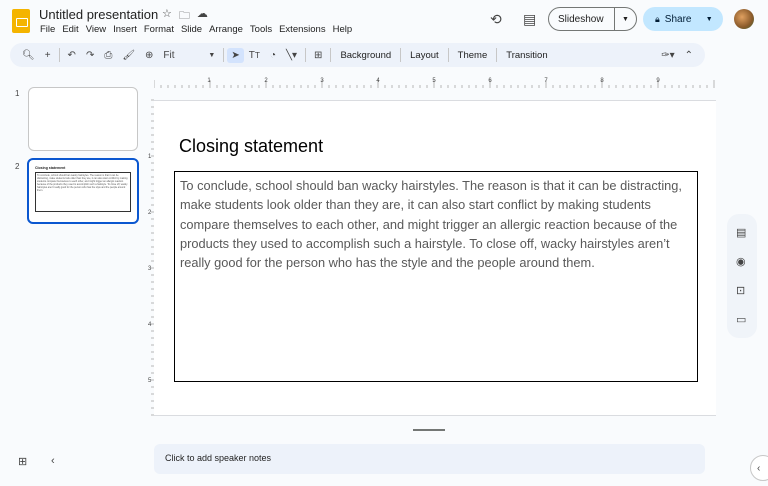  What do you see at coordinates (128, 55) in the screenshot?
I see `paint-format-icon: 🖌︎` at bounding box center [128, 55].